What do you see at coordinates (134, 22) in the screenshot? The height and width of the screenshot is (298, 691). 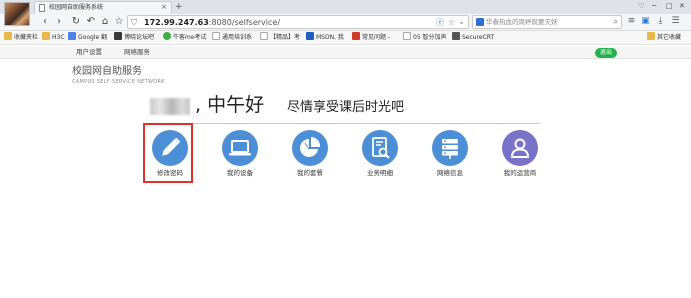 I see `security-shield-icon: ⛉` at bounding box center [134, 22].